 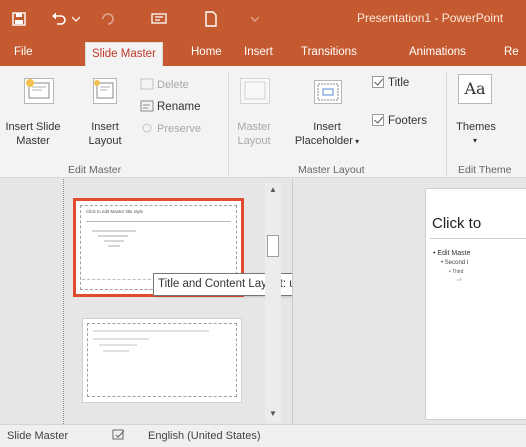 I want to click on document-title: Presentation1 - PowerPoint, so click(x=430, y=18).